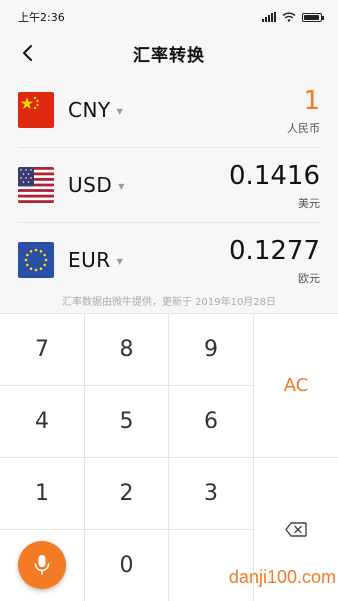  What do you see at coordinates (127, 565) in the screenshot?
I see `key-0: 0` at bounding box center [127, 565].